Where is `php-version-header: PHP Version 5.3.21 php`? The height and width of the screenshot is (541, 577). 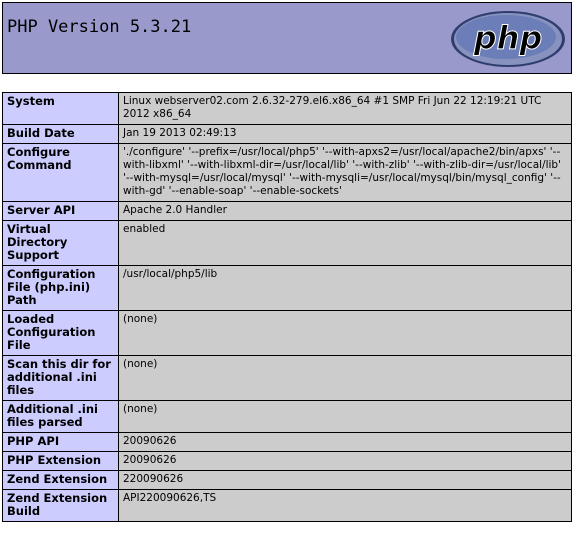 php-version-header: PHP Version 5.3.21 php is located at coordinates (287, 38).